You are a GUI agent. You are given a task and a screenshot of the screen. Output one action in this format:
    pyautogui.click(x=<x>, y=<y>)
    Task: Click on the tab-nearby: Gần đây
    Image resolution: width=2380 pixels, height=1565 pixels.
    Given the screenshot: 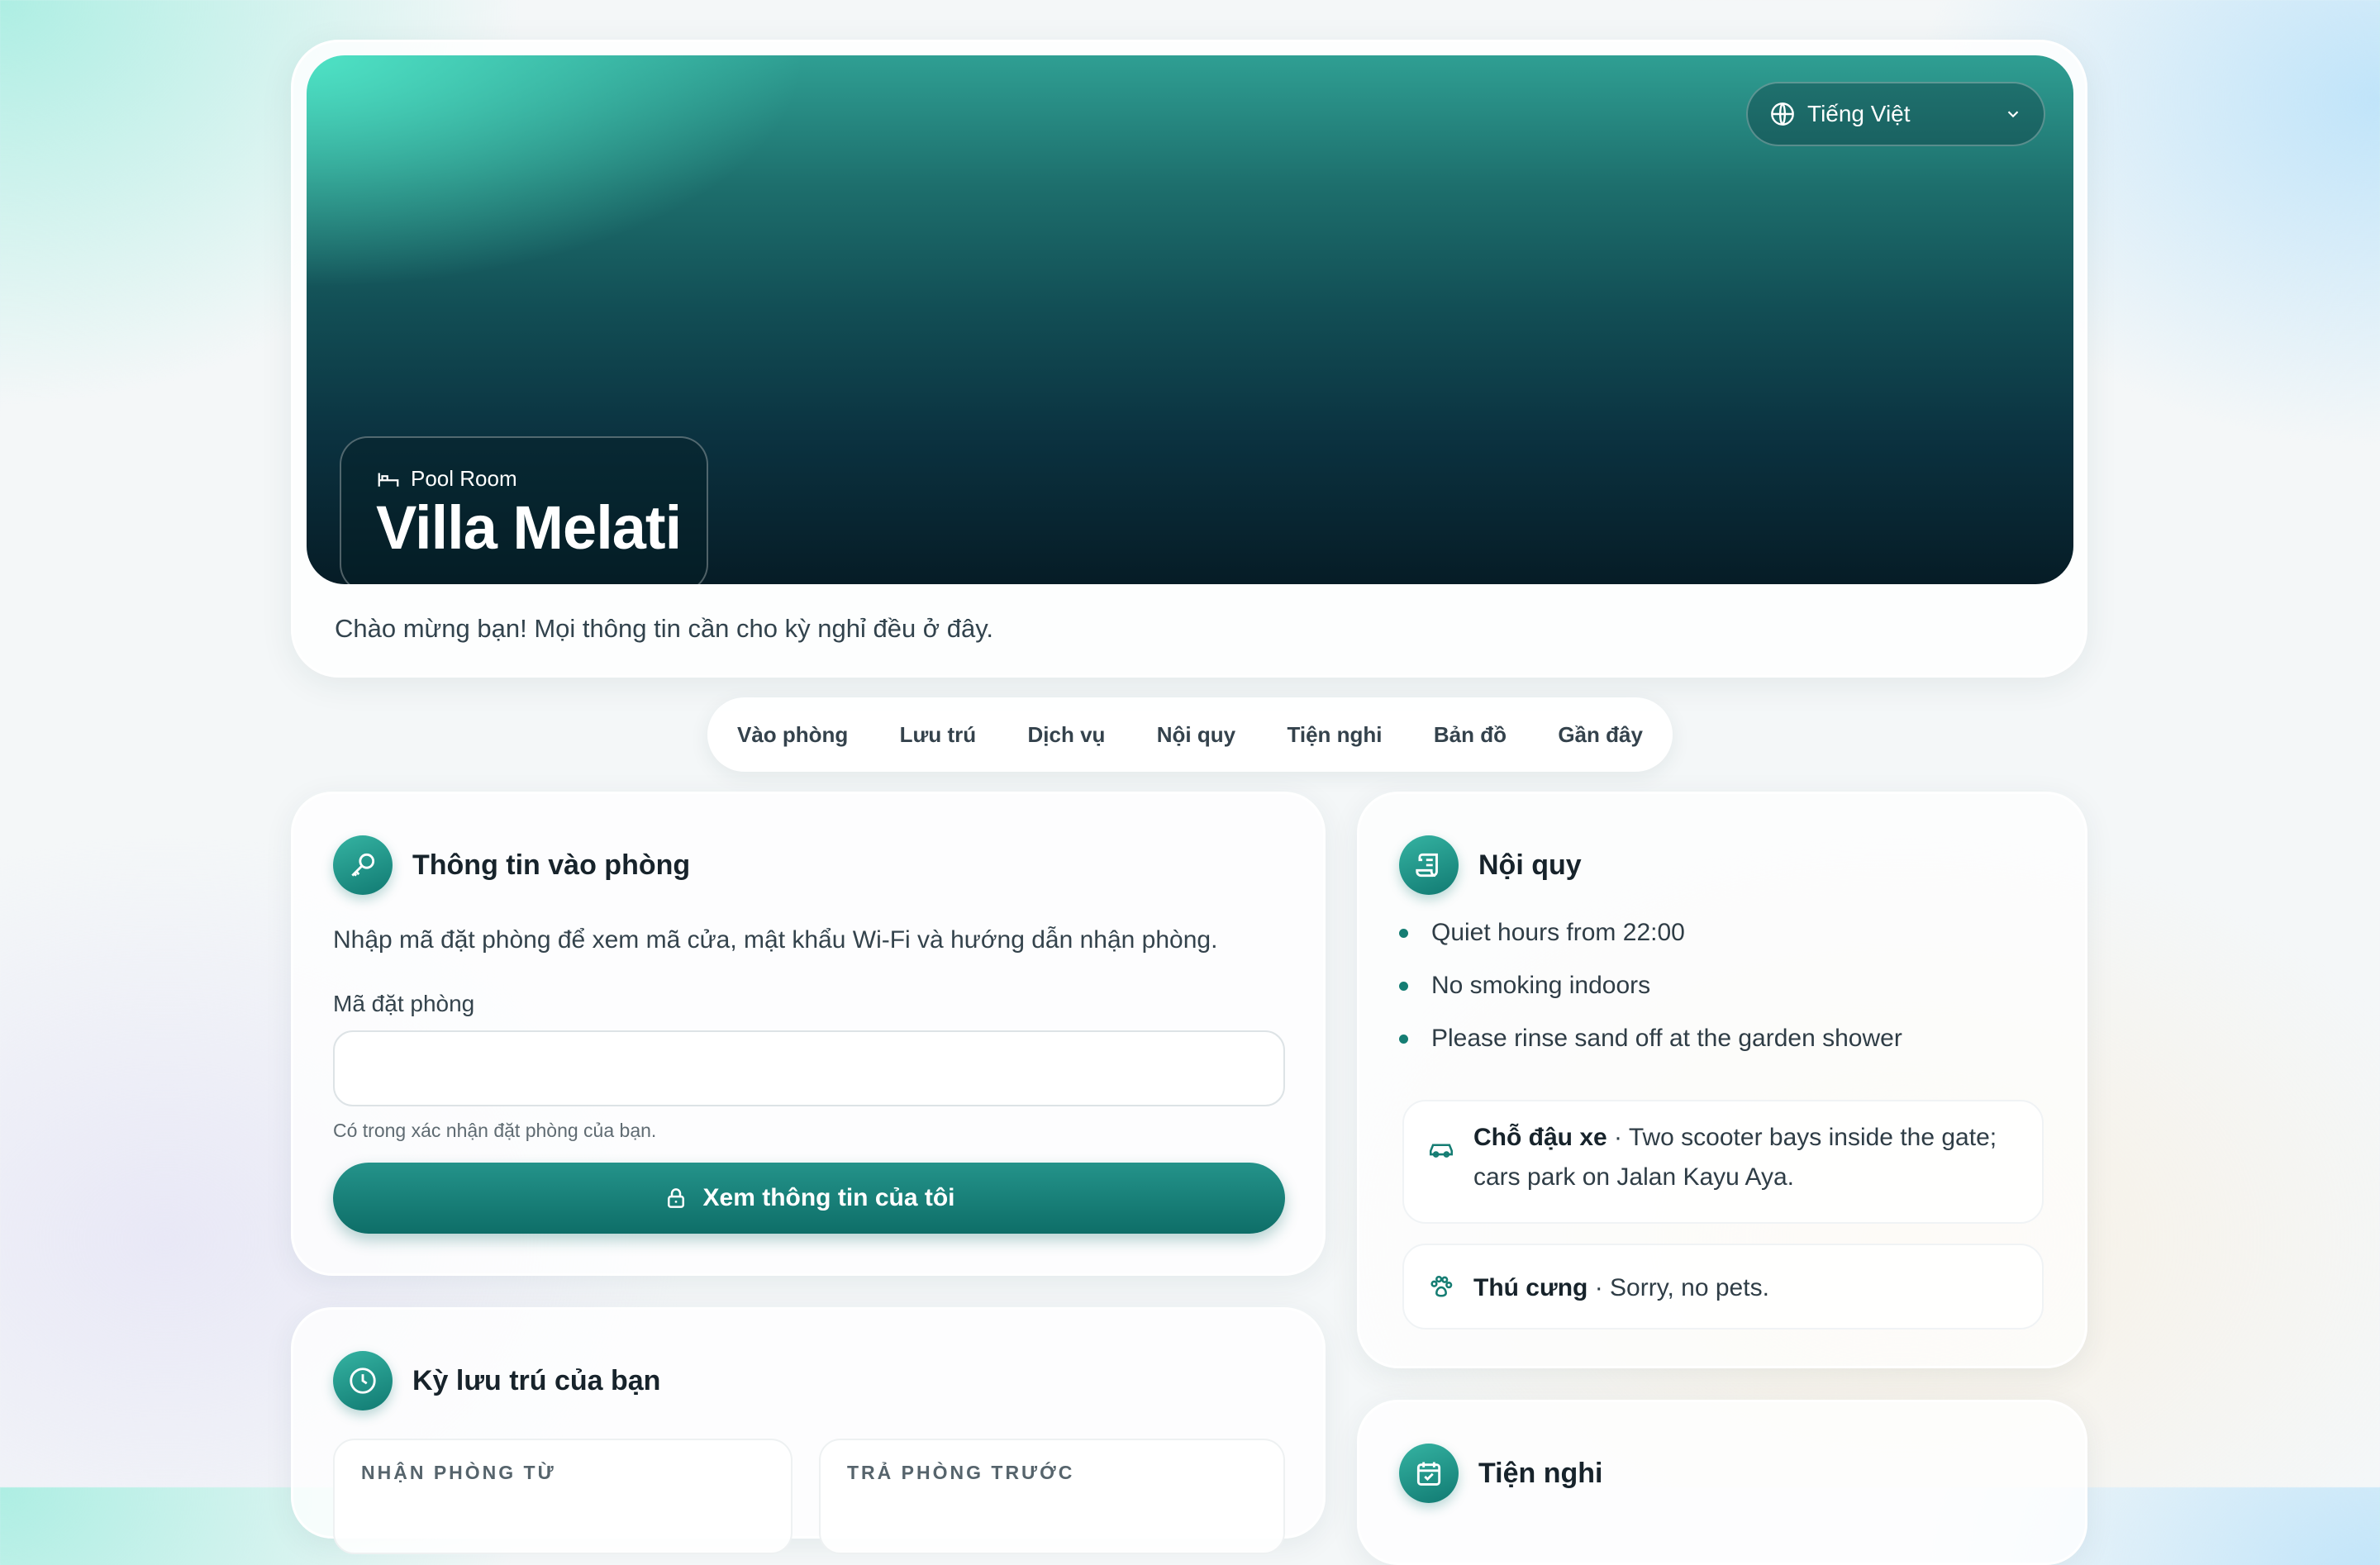 What is the action you would take?
    pyautogui.click(x=1600, y=735)
    